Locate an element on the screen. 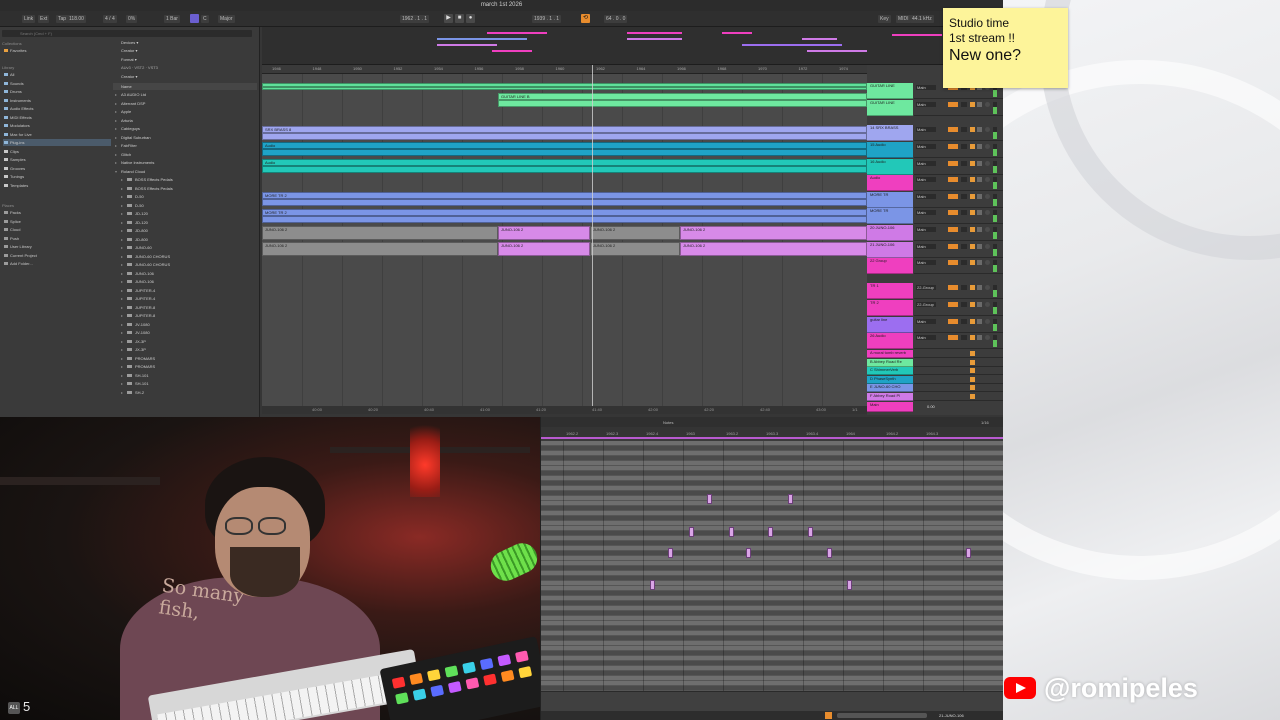 Image resolution: width=1280 pixels, height=720 pixels. creator-filter: Creator ▾ is located at coordinates (185, 76).